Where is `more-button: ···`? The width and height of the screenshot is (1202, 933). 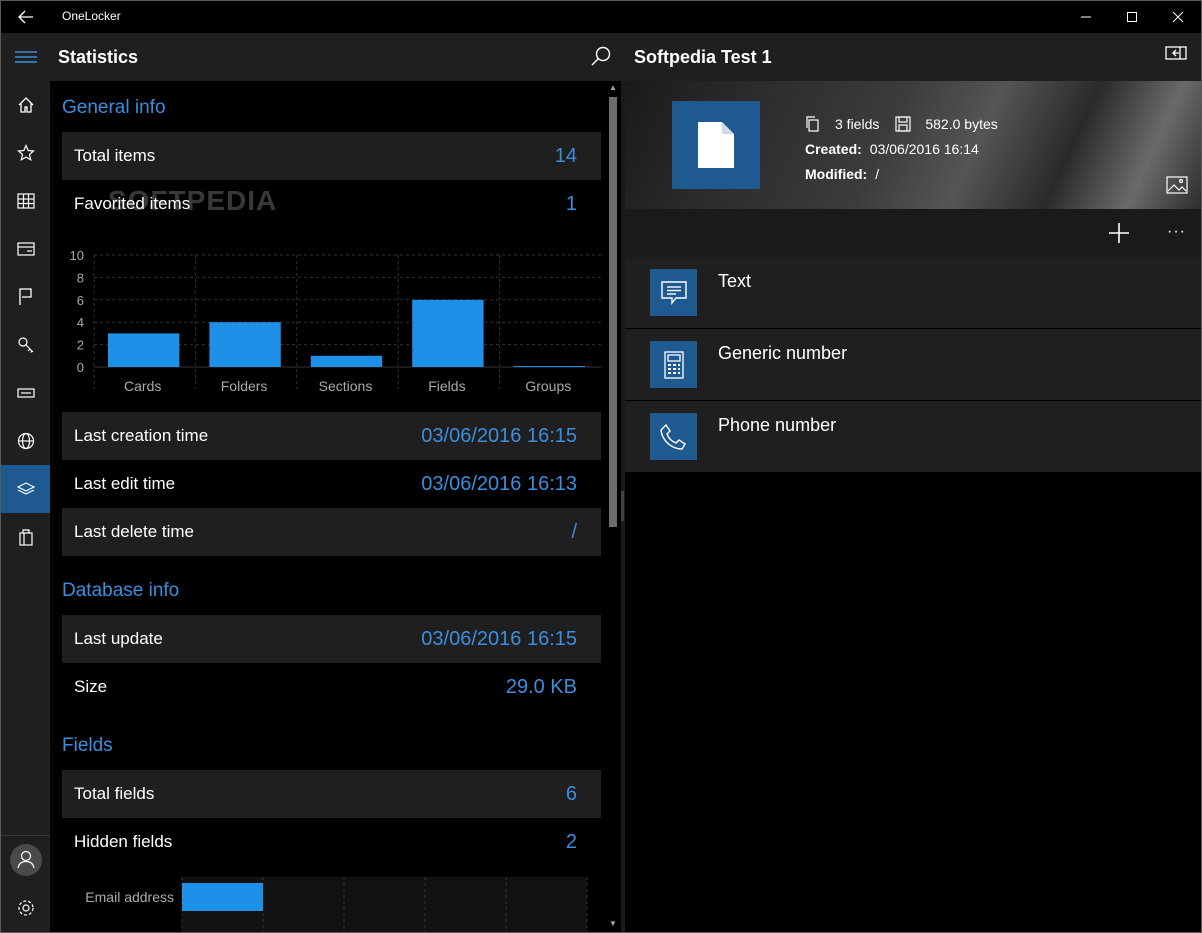 more-button: ··· is located at coordinates (1176, 232).